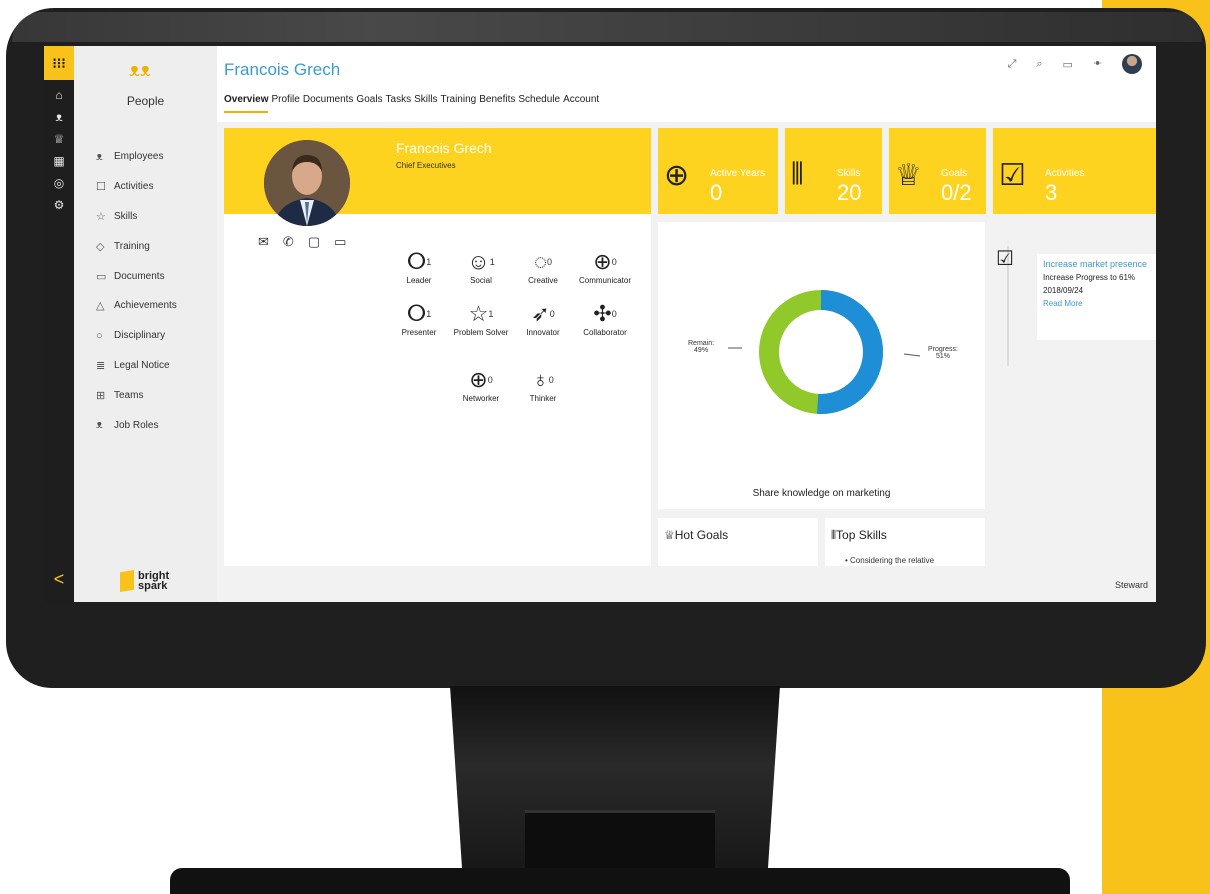 Image resolution: width=1210 pixels, height=894 pixels. Describe the element at coordinates (59, 579) in the screenshot. I see `collapse-sidebar-button: <` at that location.